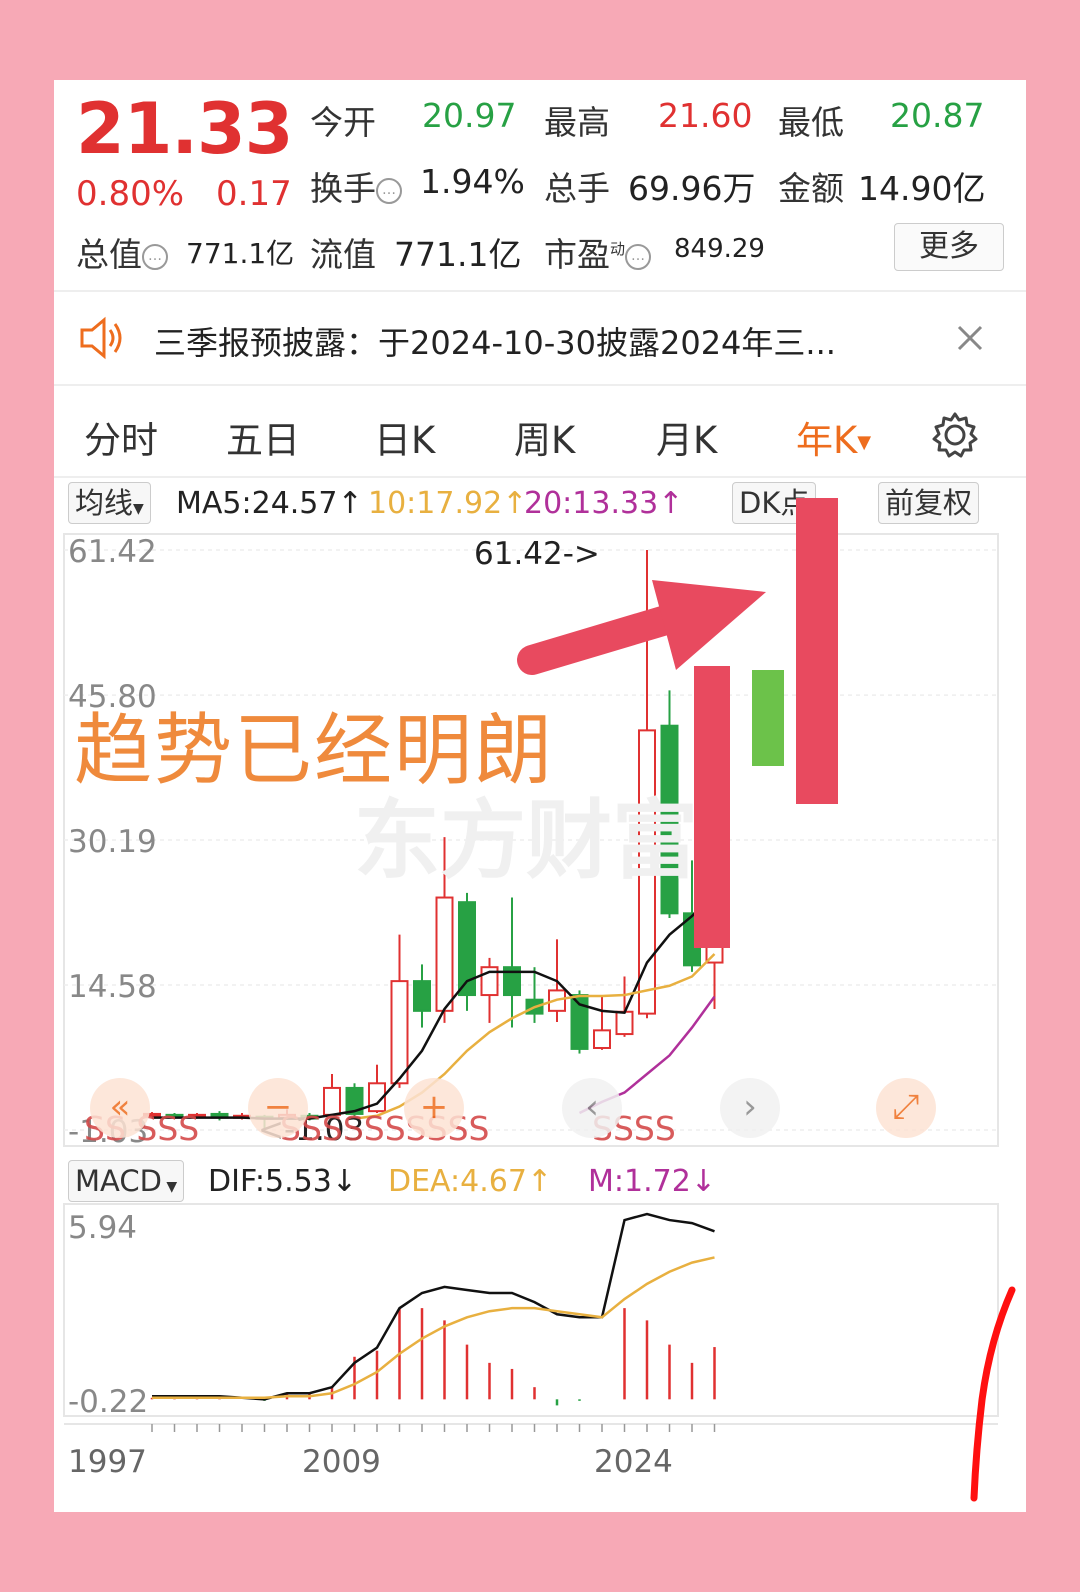  What do you see at coordinates (112, 842) in the screenshot?
I see `y-tick-label: 30.19` at bounding box center [112, 842].